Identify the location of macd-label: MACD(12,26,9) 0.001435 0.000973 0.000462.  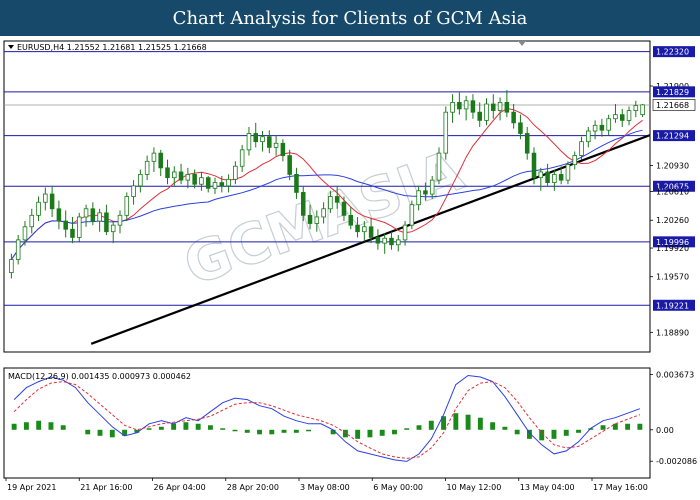
(99, 376).